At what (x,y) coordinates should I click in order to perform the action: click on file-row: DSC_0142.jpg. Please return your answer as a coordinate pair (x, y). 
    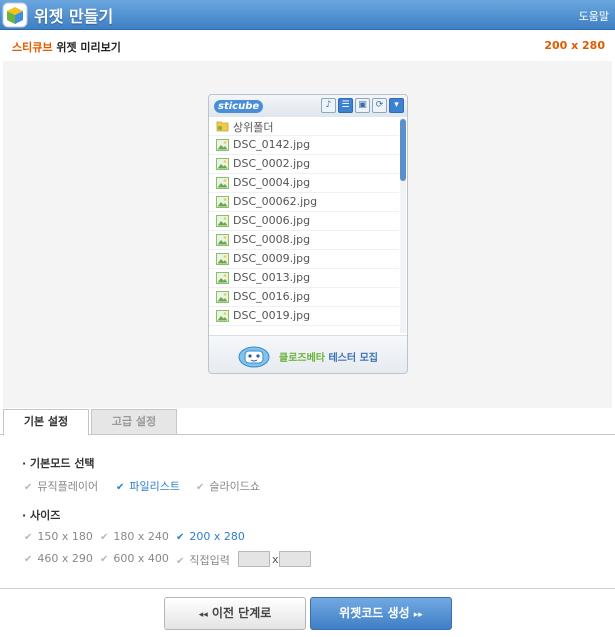
    Looking at the image, I should click on (304, 145).